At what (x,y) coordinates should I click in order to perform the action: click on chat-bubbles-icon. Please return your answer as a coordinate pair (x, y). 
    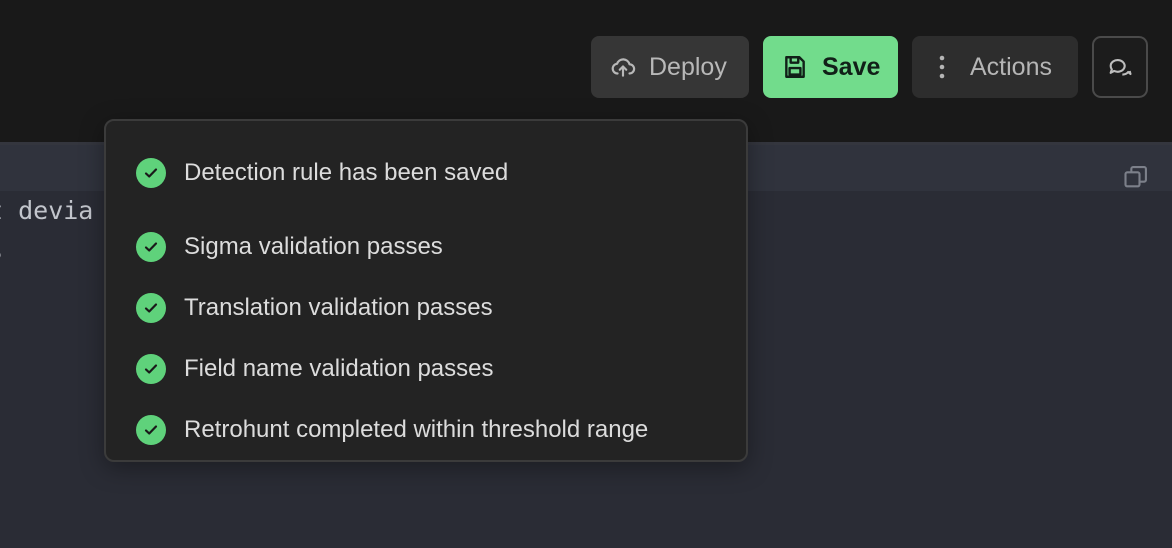
    Looking at the image, I should click on (1120, 67).